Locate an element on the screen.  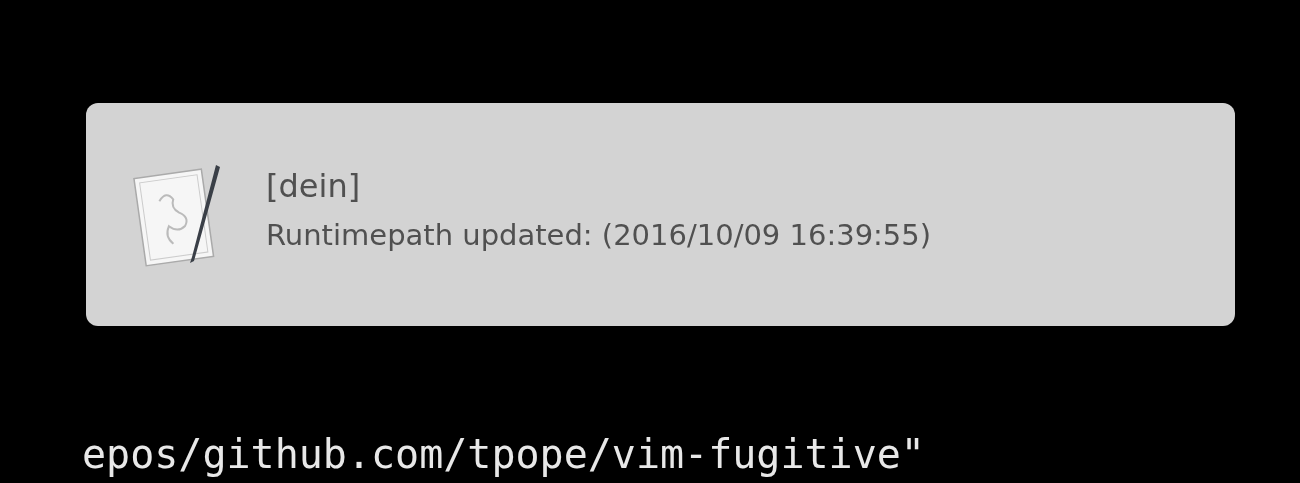
notification-message: Runtimepath updated: (2016/10/09 16:39:55) is located at coordinates (599, 236).